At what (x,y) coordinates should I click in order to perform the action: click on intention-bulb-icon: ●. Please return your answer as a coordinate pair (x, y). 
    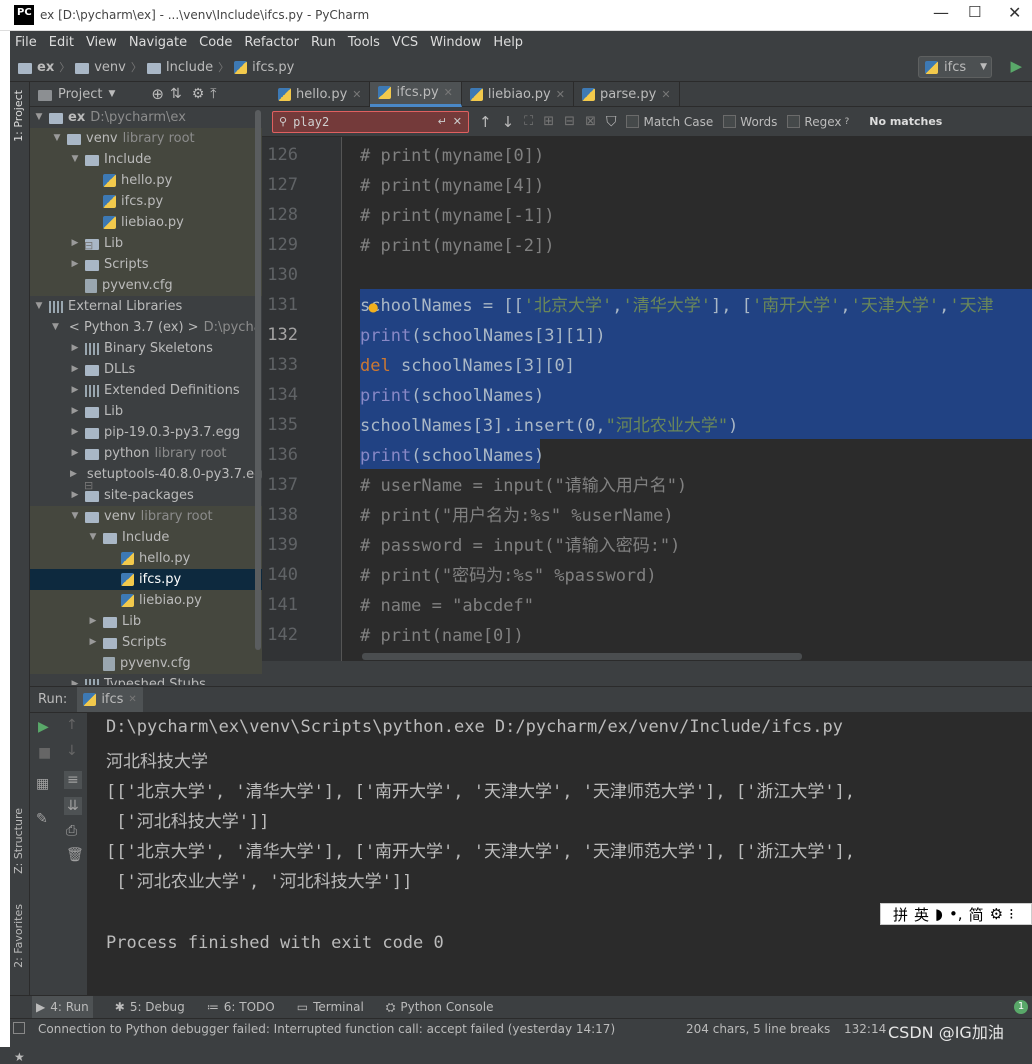
    Looking at the image, I should click on (373, 307).